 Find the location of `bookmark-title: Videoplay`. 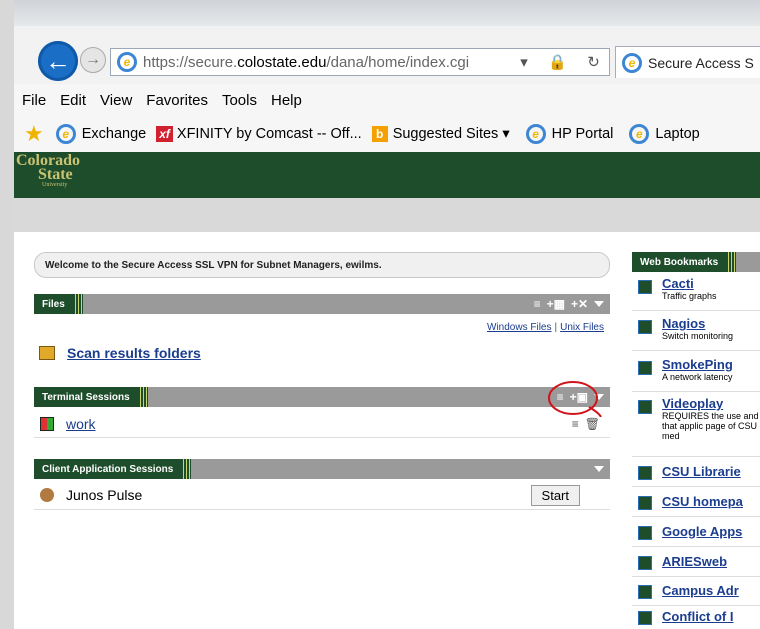

bookmark-title: Videoplay is located at coordinates (711, 403).